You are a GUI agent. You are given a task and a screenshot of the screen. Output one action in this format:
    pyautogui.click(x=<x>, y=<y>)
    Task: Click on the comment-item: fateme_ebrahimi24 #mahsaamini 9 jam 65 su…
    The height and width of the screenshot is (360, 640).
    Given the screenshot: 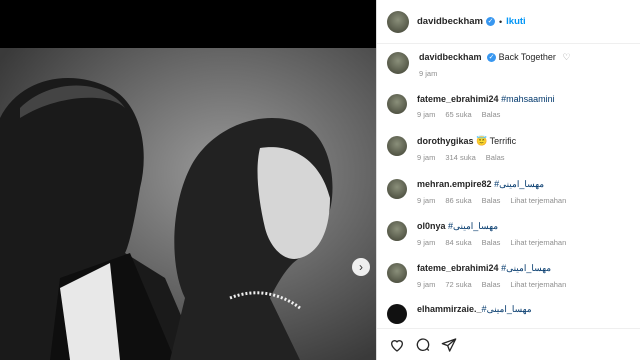 What is the action you would take?
    pyautogui.click(x=471, y=106)
    